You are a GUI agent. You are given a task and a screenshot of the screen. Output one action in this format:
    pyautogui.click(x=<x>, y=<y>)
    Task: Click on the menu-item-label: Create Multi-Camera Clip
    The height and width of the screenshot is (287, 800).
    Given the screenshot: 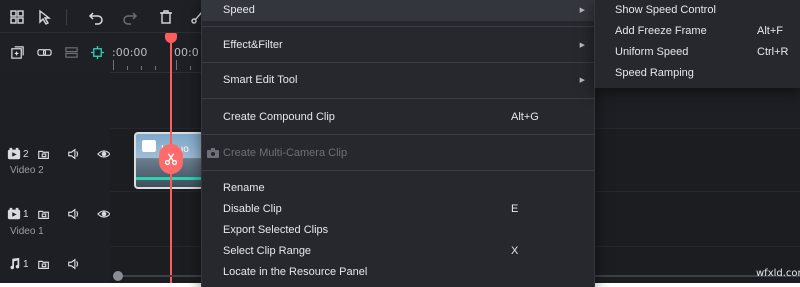 What is the action you would take?
    pyautogui.click(x=285, y=153)
    